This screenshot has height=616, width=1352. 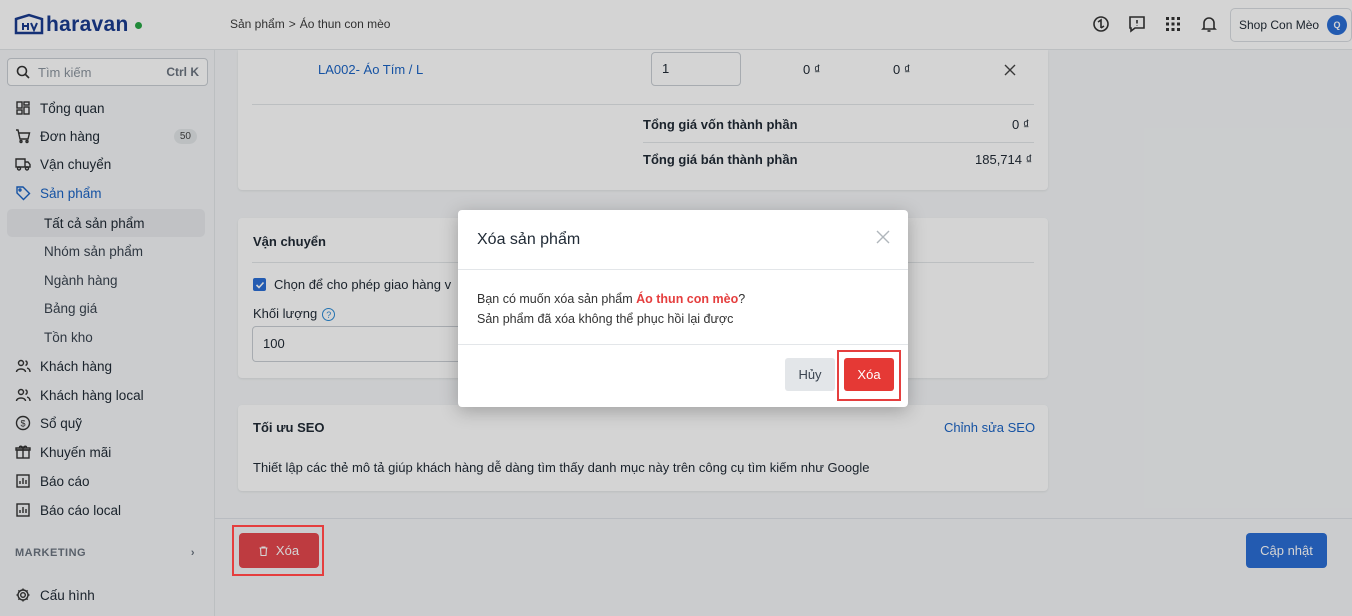 I want to click on cancel-button: Hủy, so click(x=810, y=374).